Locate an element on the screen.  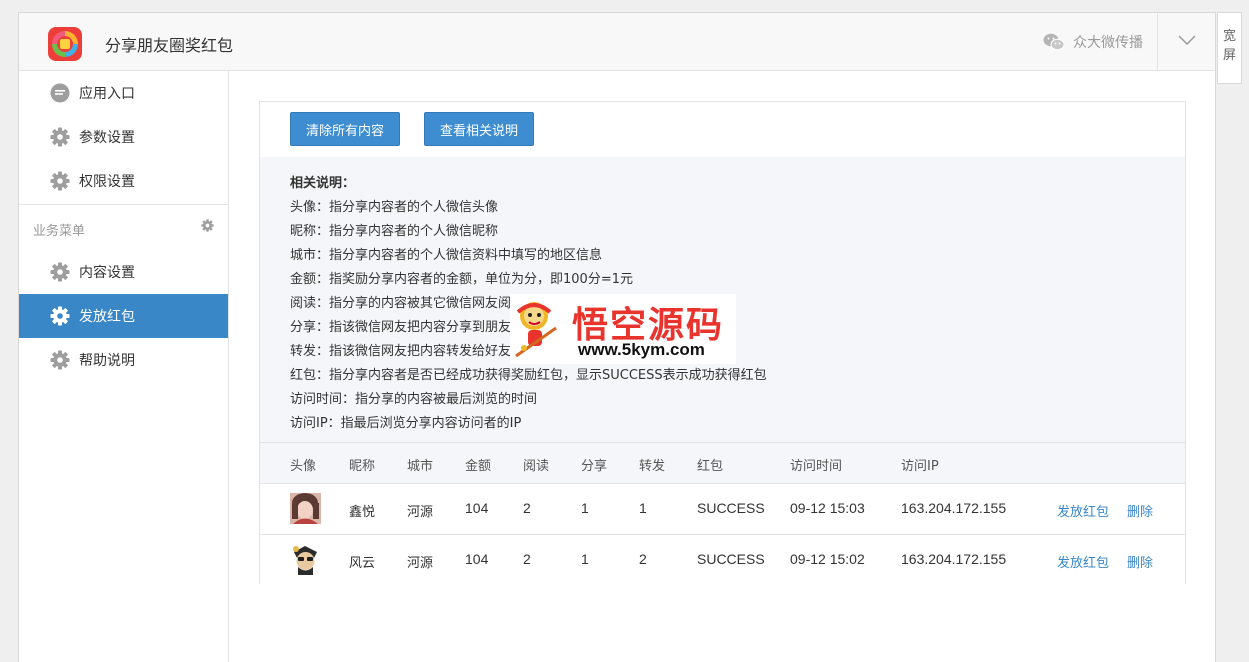
chevron-down-icon is located at coordinates (1186, 41).